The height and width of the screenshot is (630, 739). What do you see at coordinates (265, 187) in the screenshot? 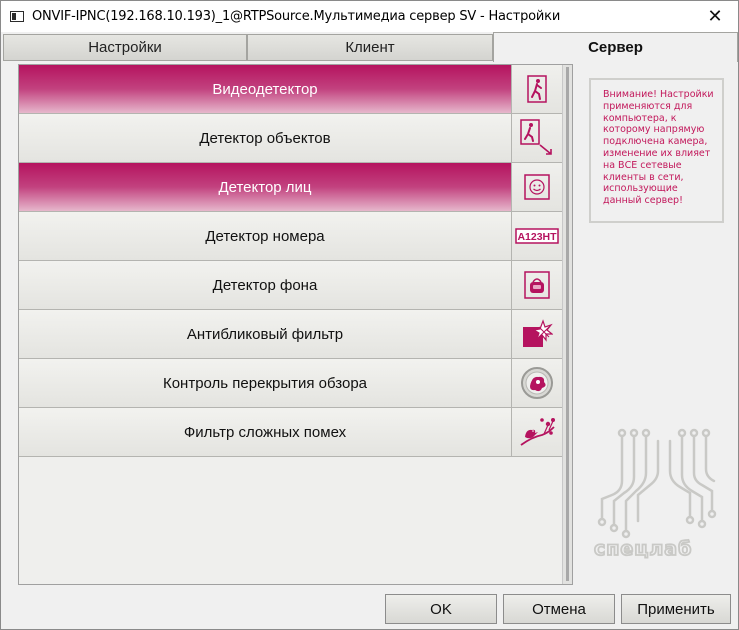
I see `module-label: Детектор лиц` at bounding box center [265, 187].